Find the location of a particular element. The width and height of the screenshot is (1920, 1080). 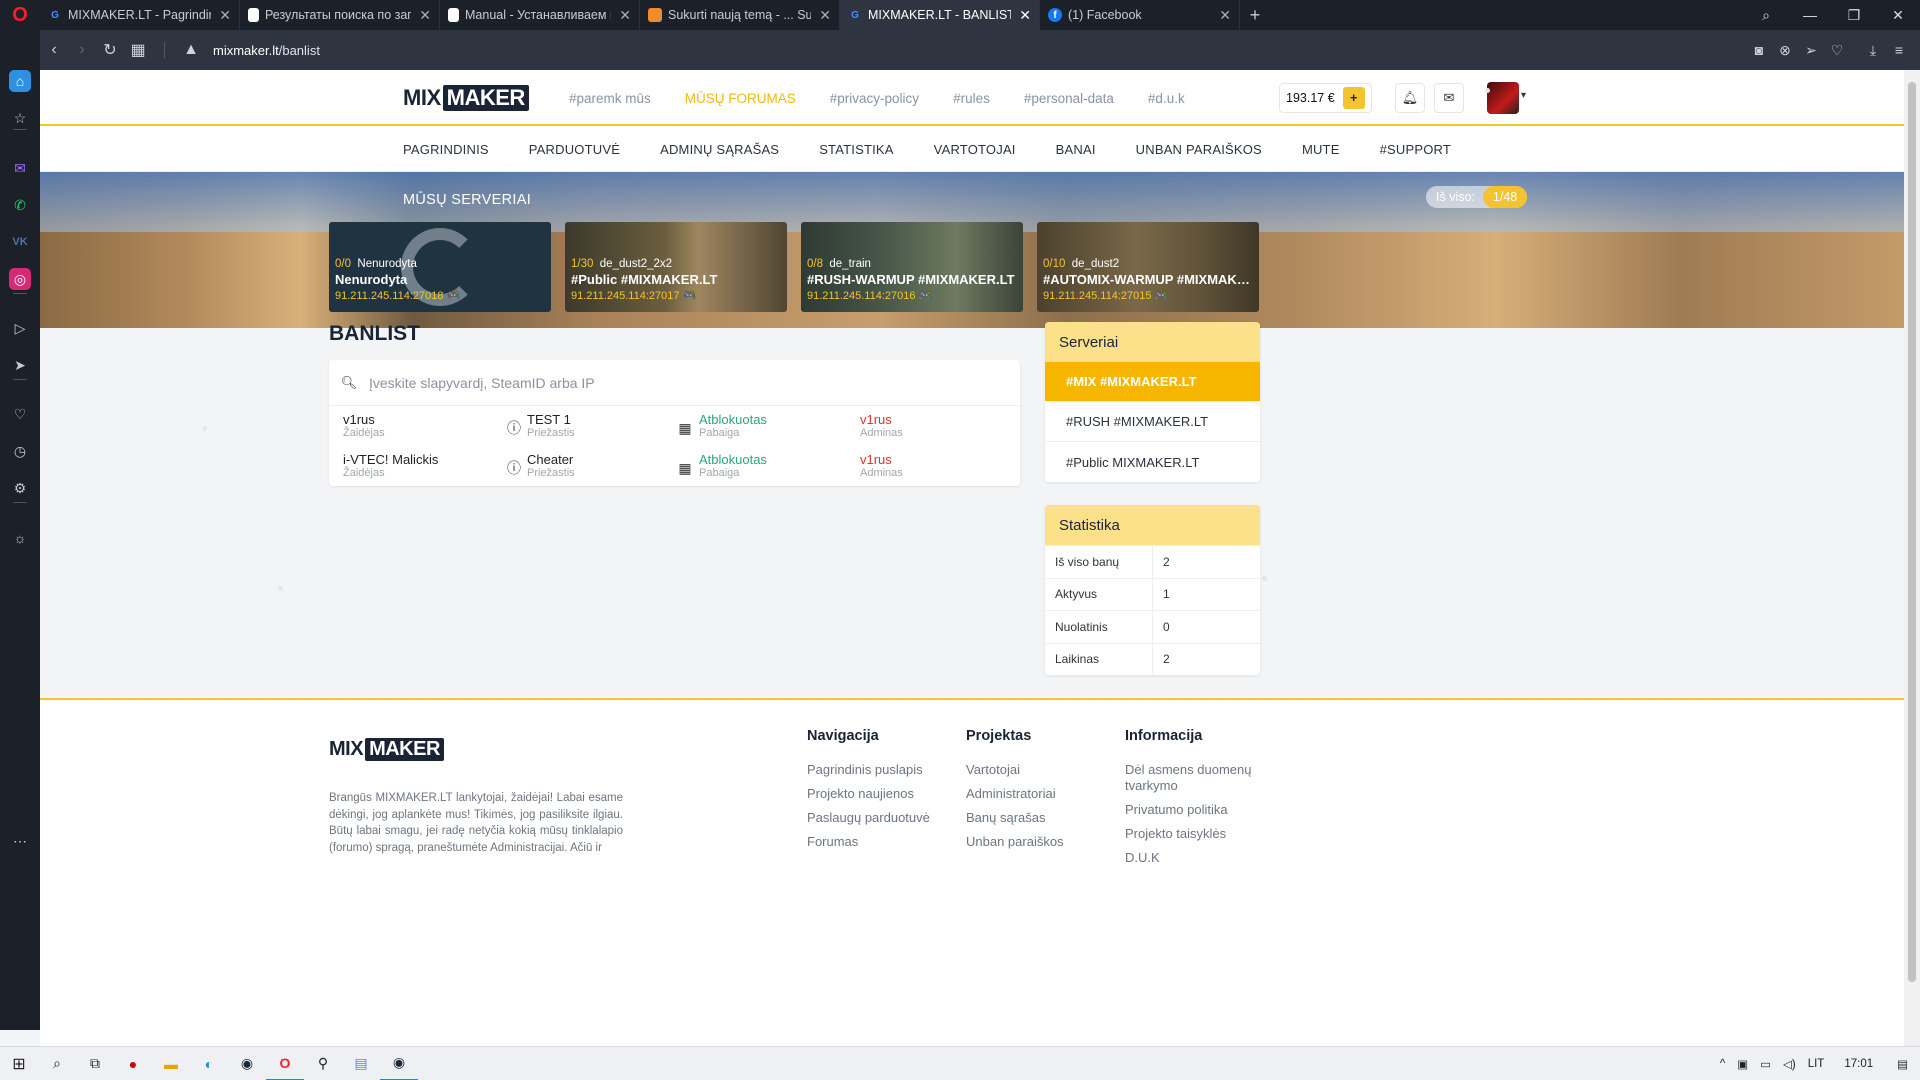

browser-tab: Manual - Устанавливаем пла ✕ is located at coordinates (540, 15).